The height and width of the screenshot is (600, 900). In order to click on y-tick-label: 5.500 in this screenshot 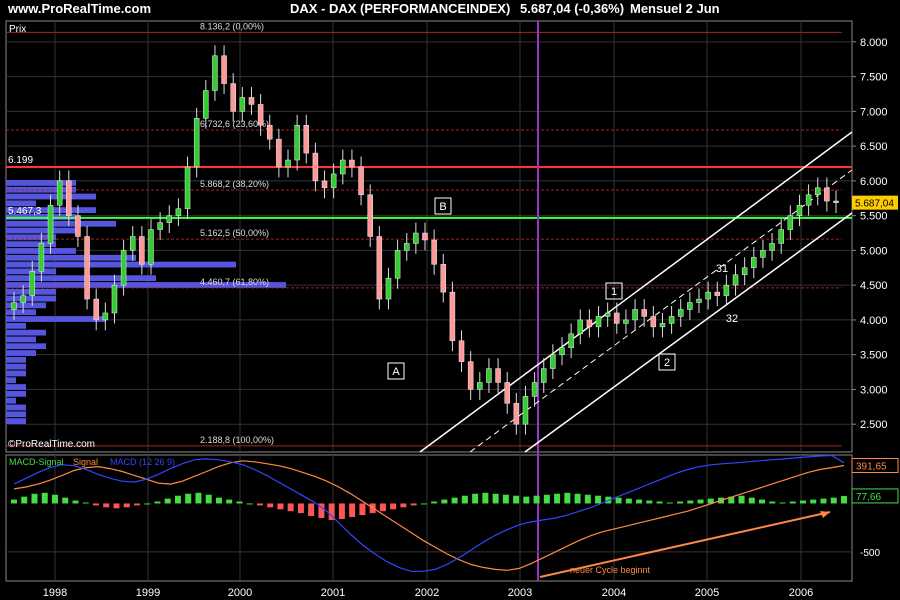, I will do `click(874, 217)`.